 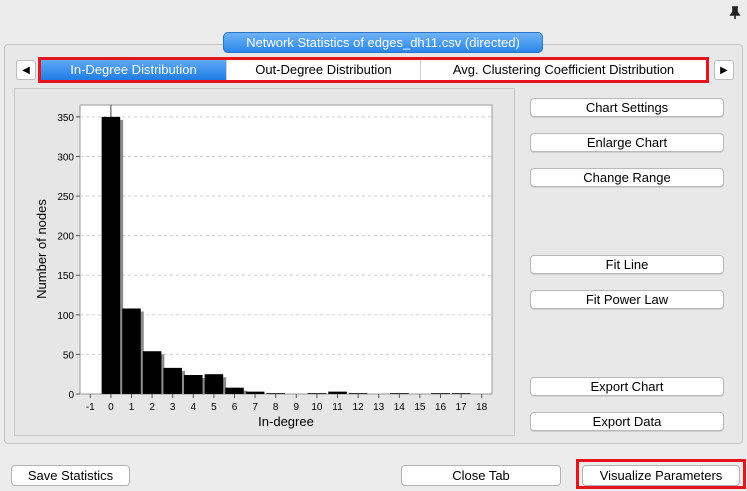 What do you see at coordinates (420, 407) in the screenshot?
I see `x-tick-label: 15` at bounding box center [420, 407].